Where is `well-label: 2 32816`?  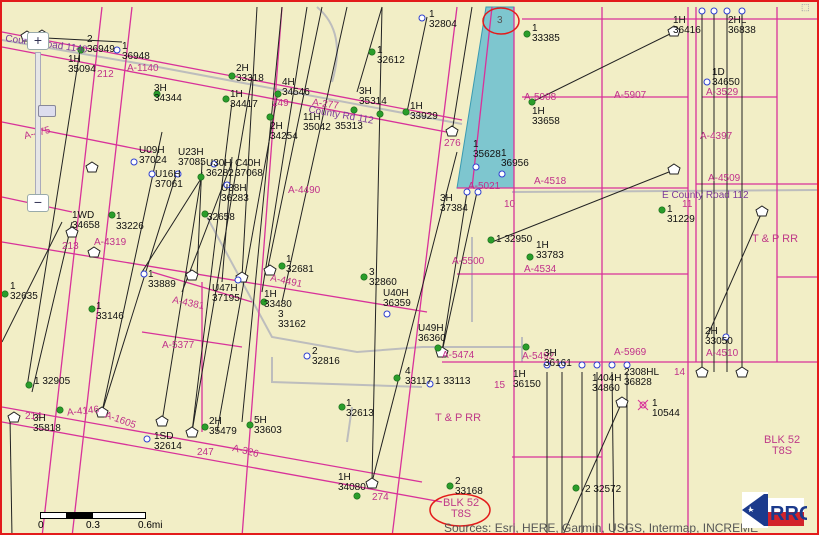
well-label: 2 32816 is located at coordinates (326, 357).